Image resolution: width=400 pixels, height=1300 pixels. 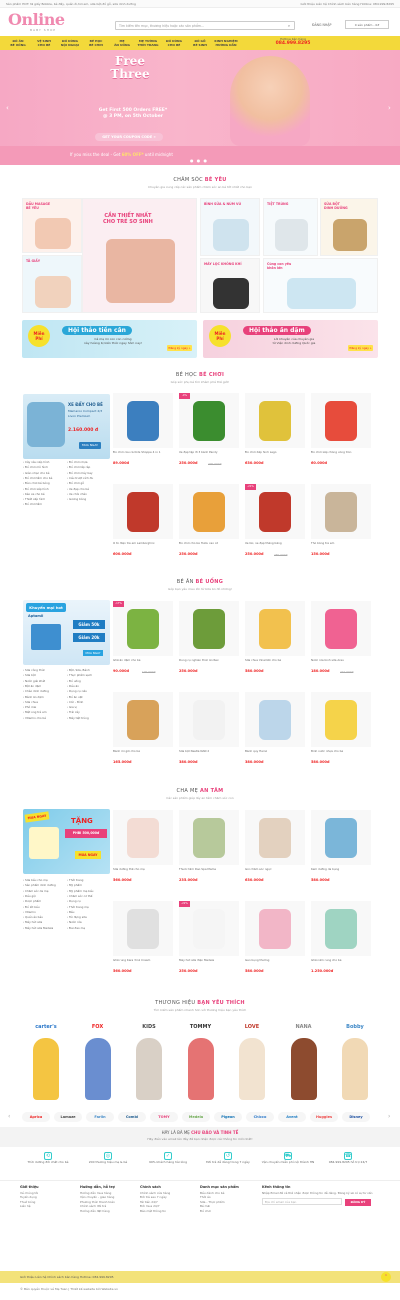 I want to click on product-card: Dung cụ nghiền thức ăn Rex 250.000đ, so click(x=209, y=644).